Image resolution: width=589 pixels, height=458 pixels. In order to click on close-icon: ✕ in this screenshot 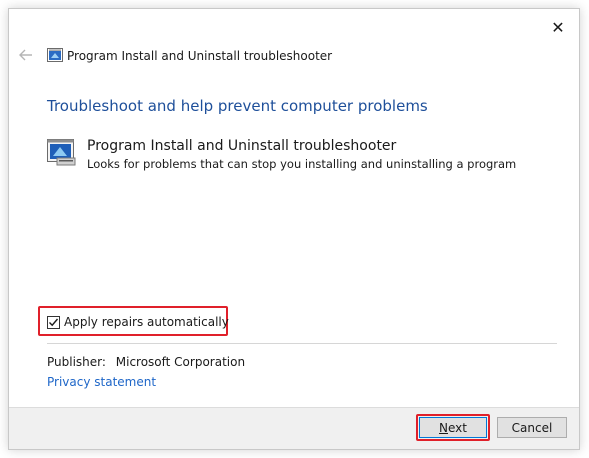, I will do `click(558, 27)`.